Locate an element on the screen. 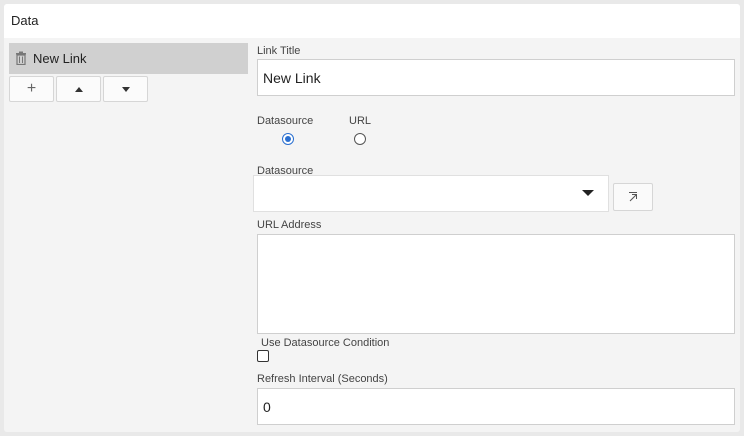 The width and height of the screenshot is (744, 436). radio-datasource is located at coordinates (288, 139).